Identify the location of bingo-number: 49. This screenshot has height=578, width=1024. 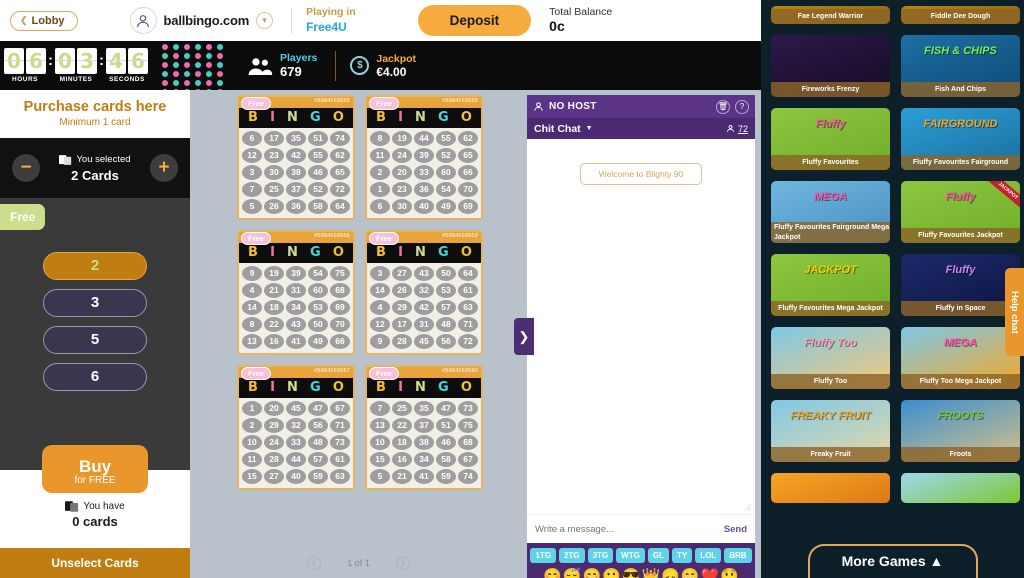
(318, 341).